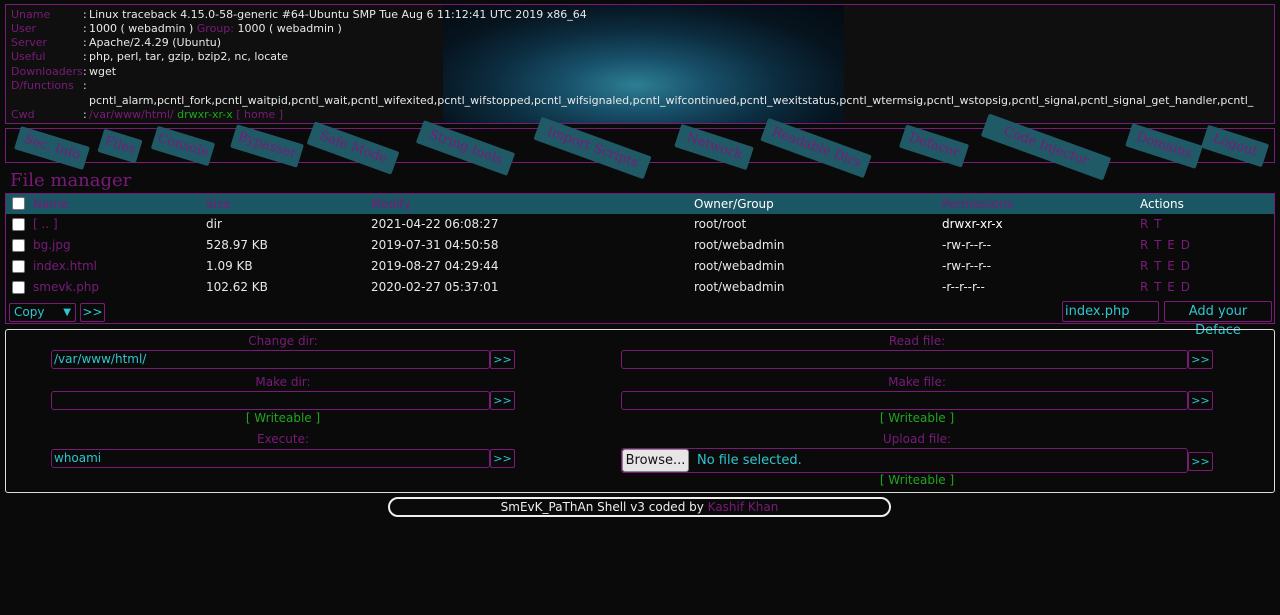 This screenshot has height=615, width=1280. What do you see at coordinates (592, 148) in the screenshot?
I see `nav-import-scripts: Import Scripts` at bounding box center [592, 148].